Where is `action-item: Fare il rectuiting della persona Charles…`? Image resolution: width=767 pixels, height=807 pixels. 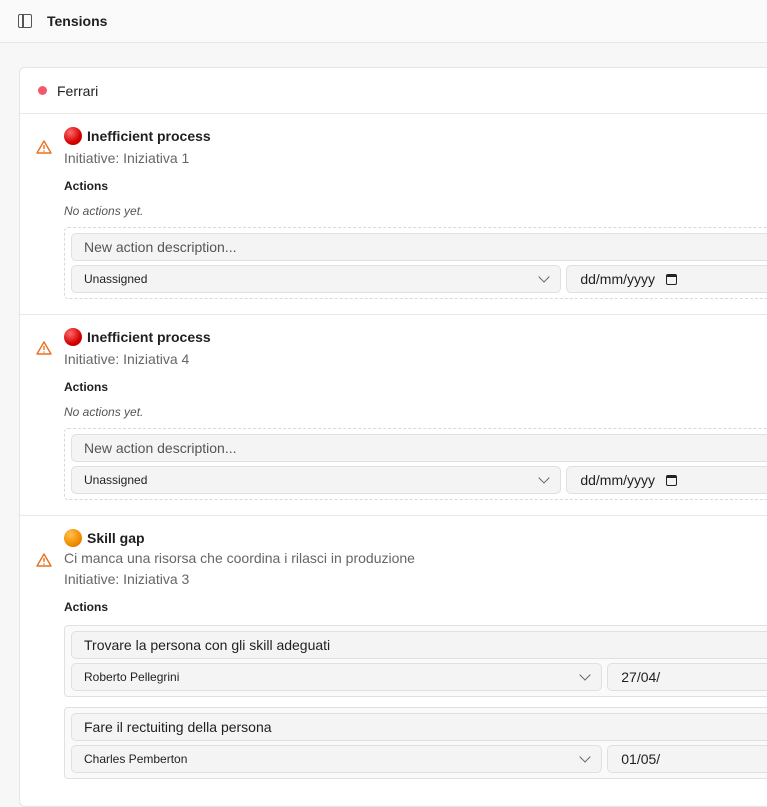 action-item: Fare il rectuiting della persona Charles… is located at coordinates (415, 743).